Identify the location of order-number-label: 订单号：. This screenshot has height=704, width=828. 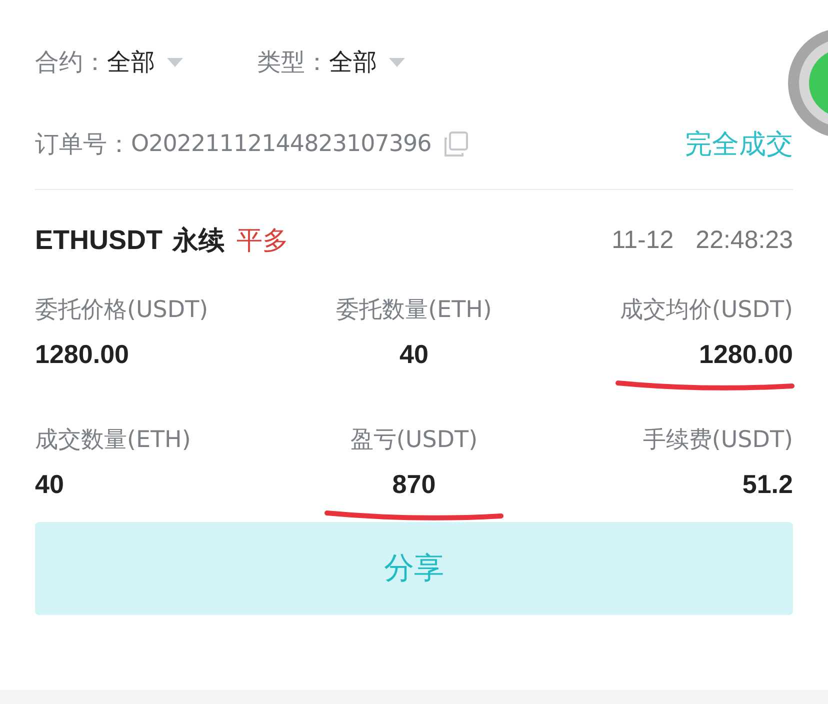
(83, 144).